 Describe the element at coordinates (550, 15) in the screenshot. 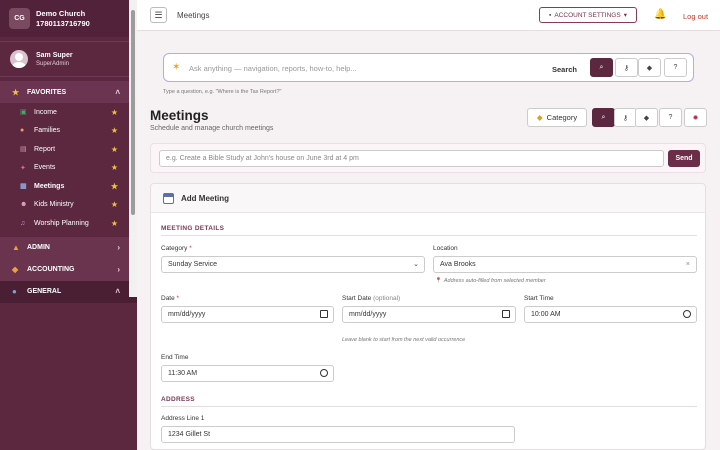

I see `briefcase-icon: ▪` at that location.